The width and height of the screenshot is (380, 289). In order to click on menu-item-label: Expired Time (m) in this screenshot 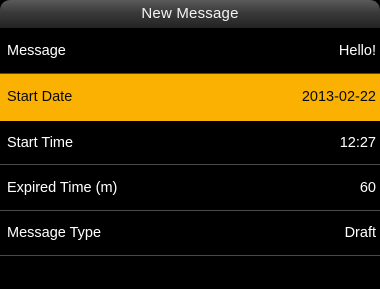, I will do `click(62, 187)`.